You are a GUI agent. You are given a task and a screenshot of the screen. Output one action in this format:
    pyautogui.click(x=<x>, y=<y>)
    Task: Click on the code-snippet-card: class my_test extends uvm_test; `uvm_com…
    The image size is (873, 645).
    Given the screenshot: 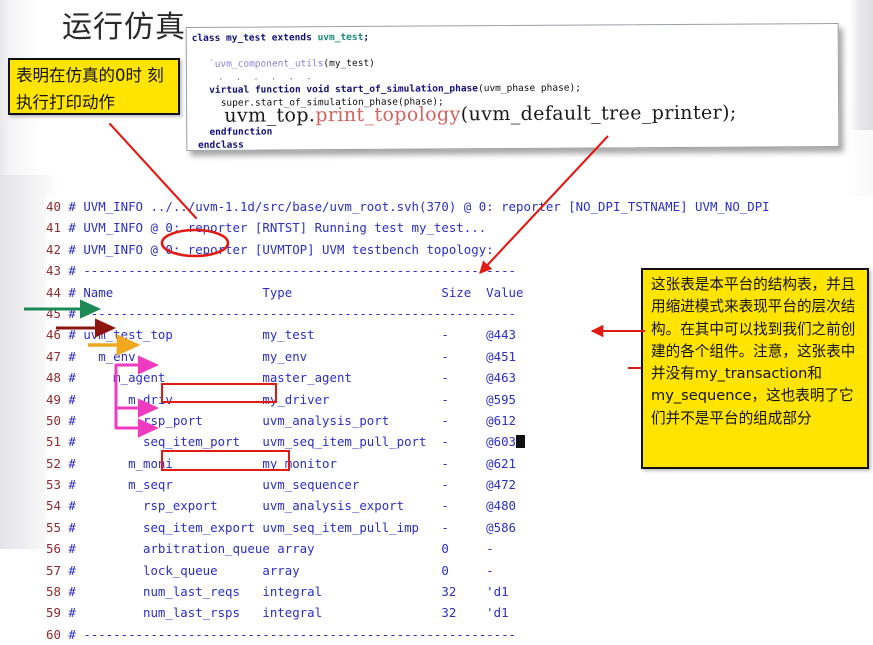 What is the action you would take?
    pyautogui.click(x=512, y=87)
    